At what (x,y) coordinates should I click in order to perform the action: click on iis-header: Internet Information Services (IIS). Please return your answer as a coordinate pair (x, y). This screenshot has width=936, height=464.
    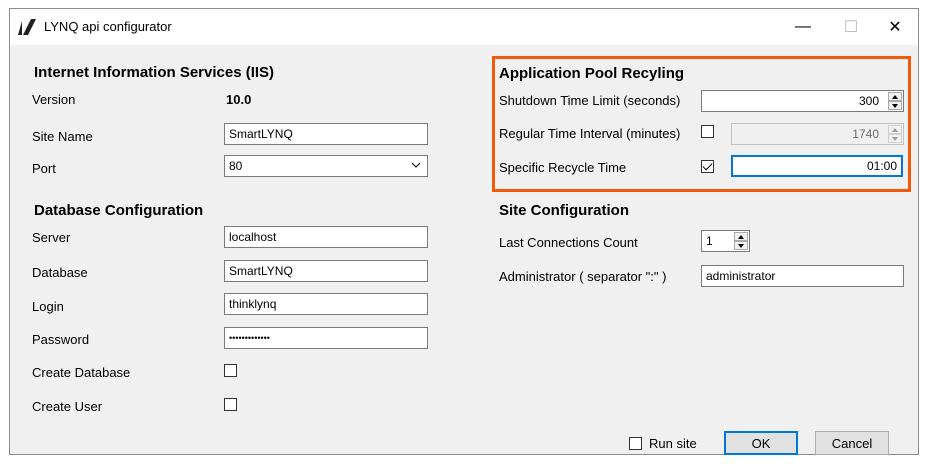
    Looking at the image, I should click on (154, 72).